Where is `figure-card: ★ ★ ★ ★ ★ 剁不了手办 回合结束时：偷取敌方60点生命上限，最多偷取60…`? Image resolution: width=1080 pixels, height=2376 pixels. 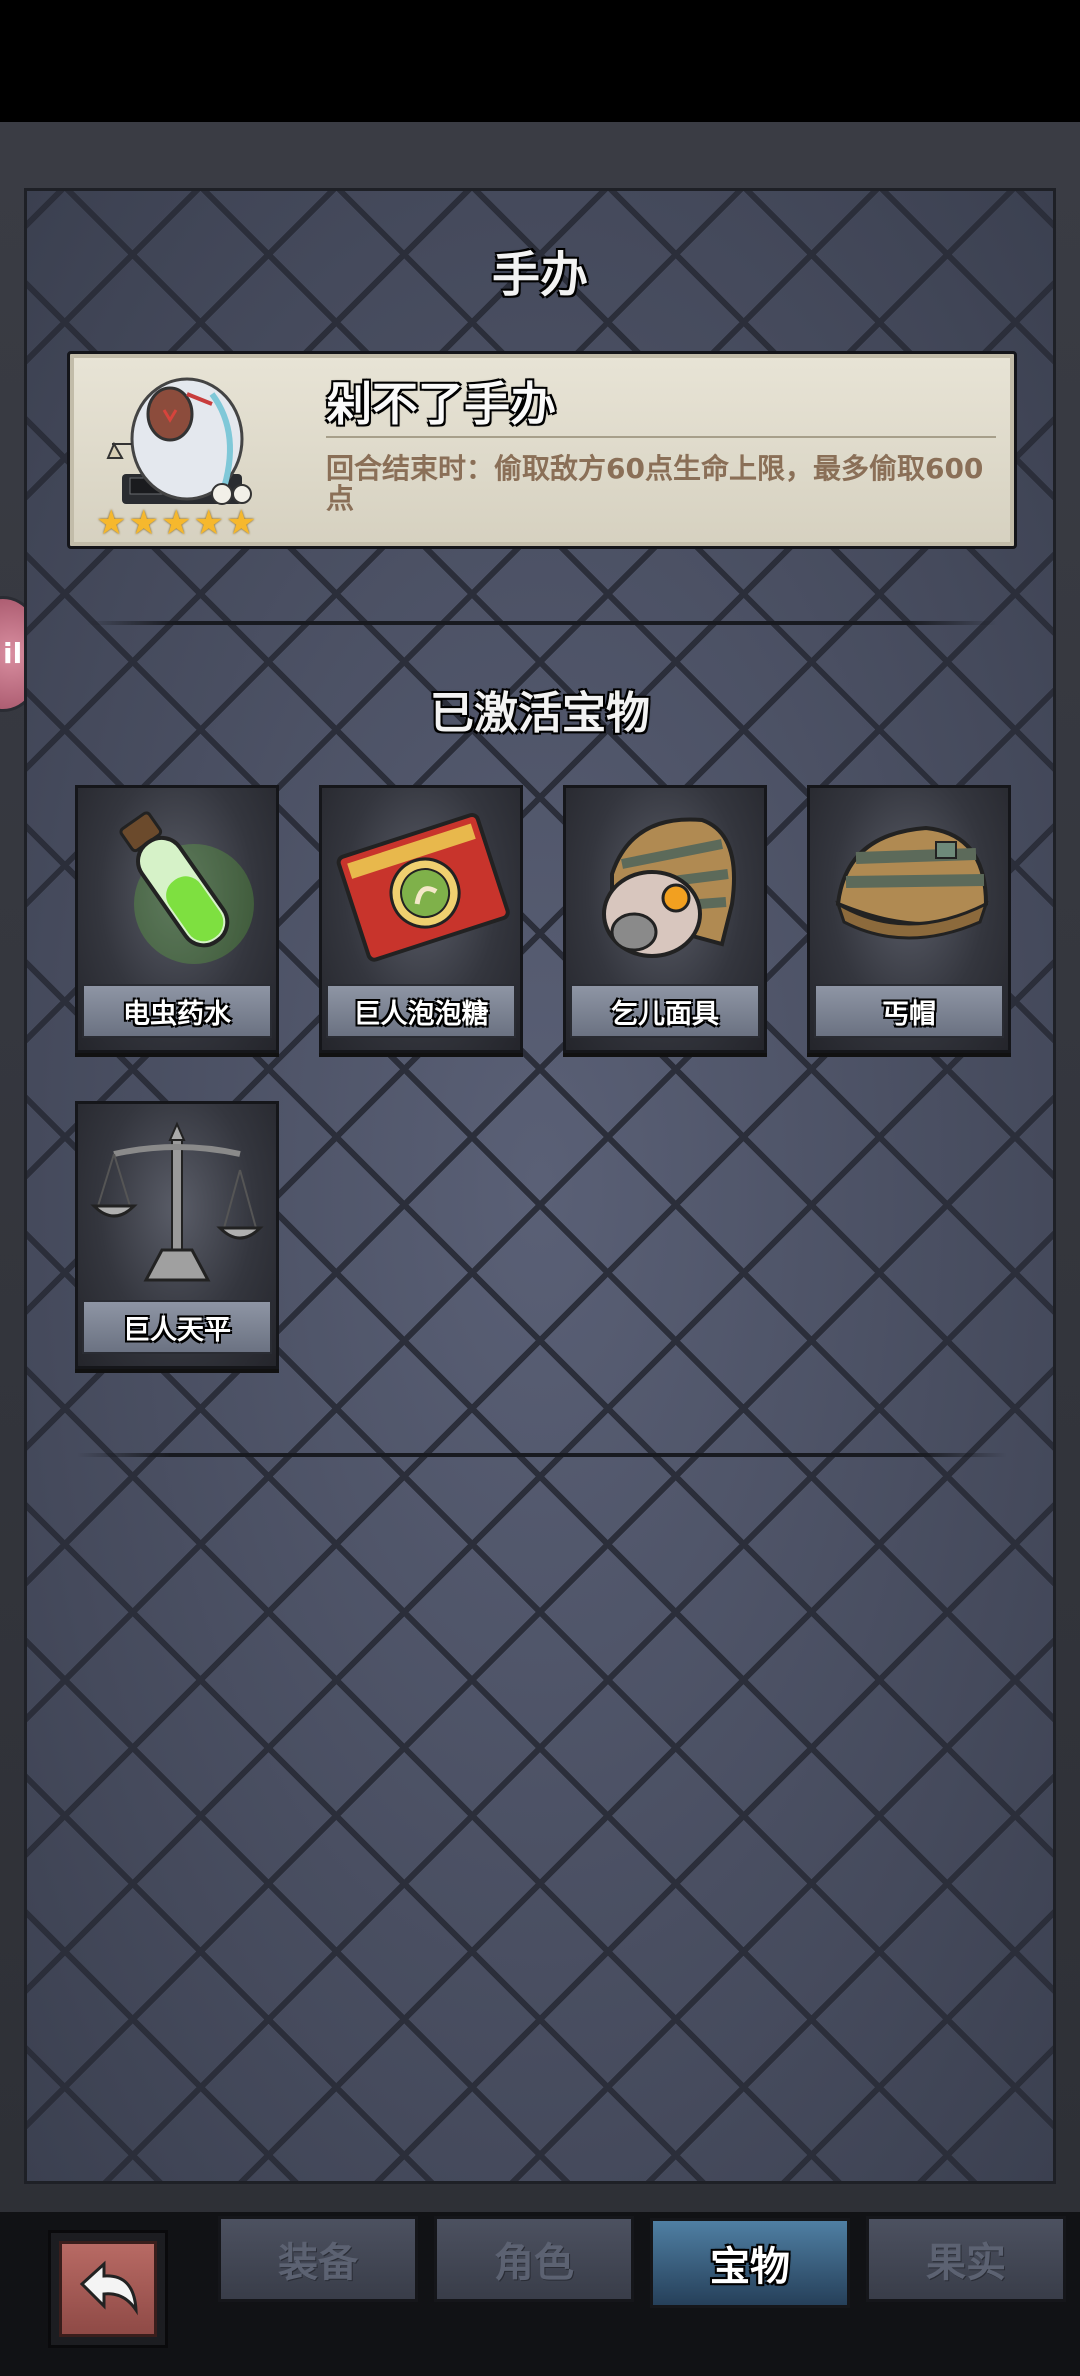
figure-card: ★ ★ ★ ★ ★ 剁不了手办 回合结束时：偷取敌方60点生命上限，最多偷取60… is located at coordinates (542, 450).